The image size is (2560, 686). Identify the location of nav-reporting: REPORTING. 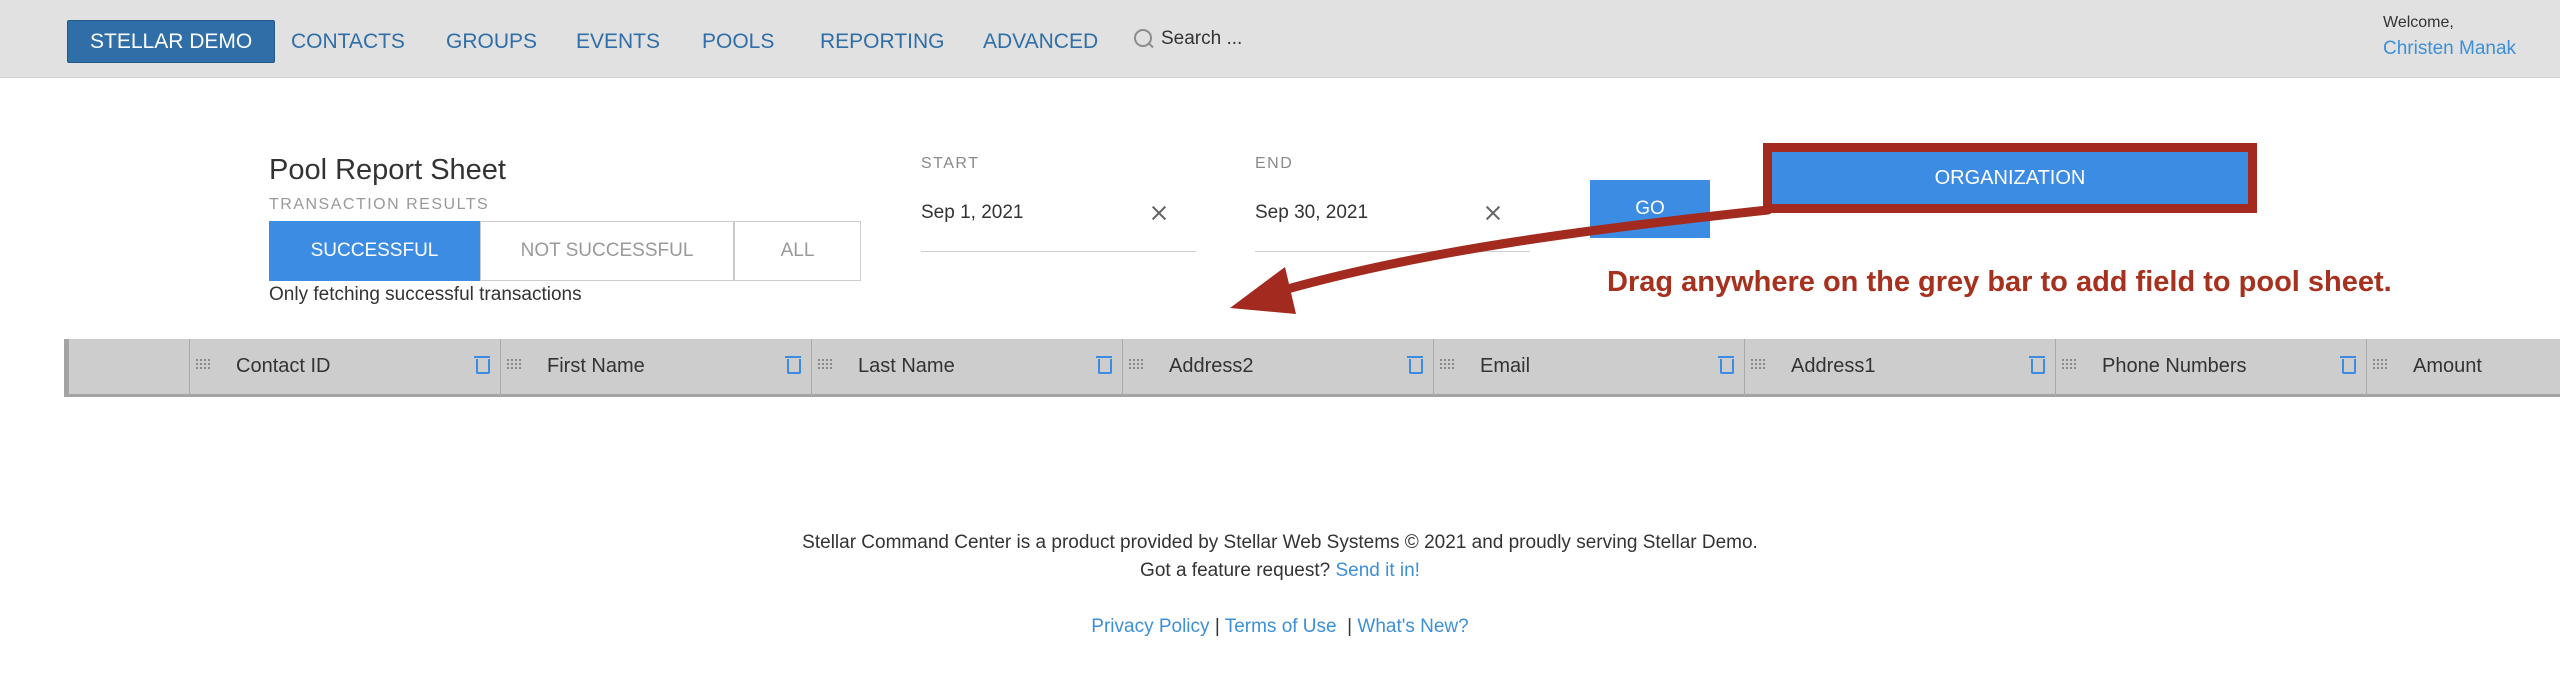
(882, 41).